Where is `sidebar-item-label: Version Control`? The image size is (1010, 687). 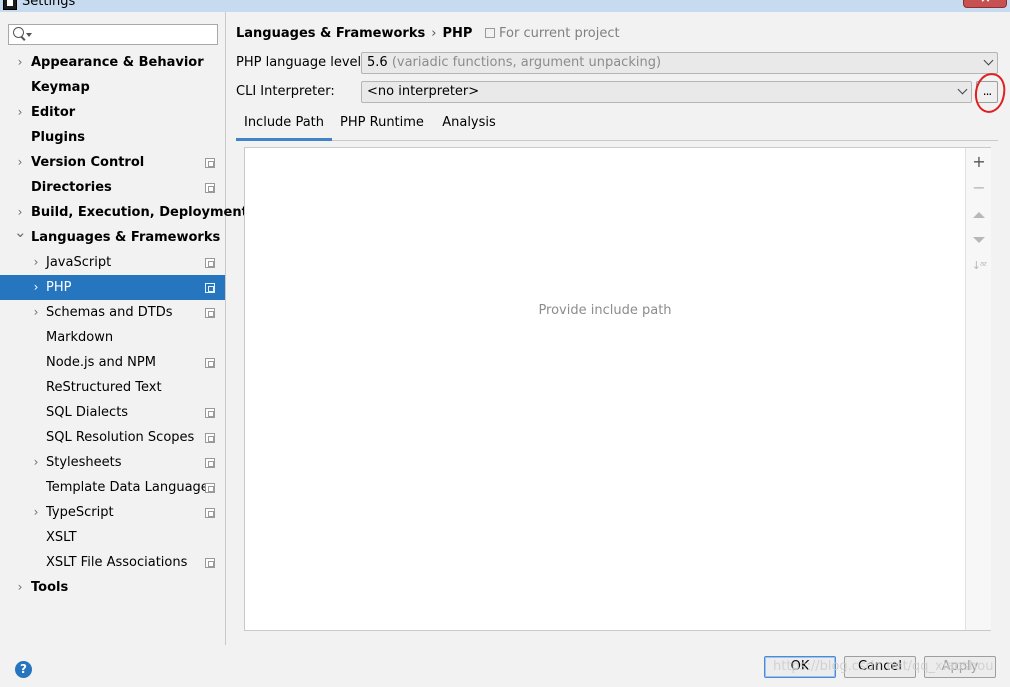
sidebar-item-label: Version Control is located at coordinates (88, 162).